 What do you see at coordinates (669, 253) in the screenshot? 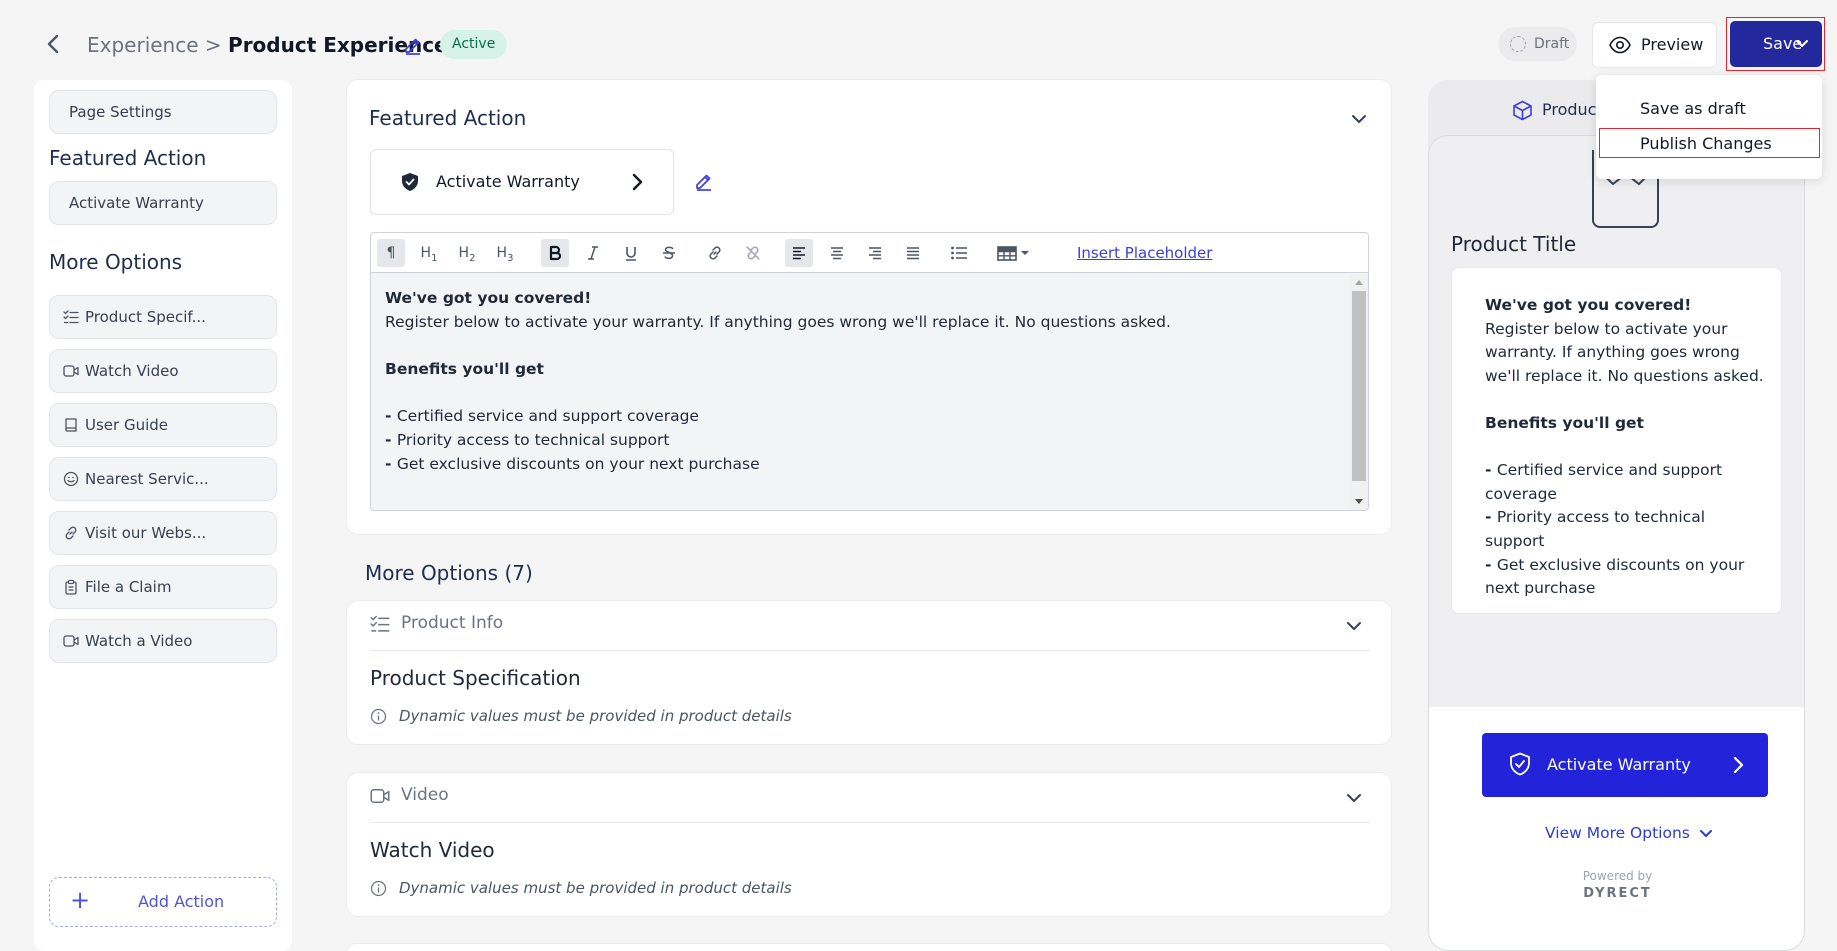
I see `strikethrough-button` at bounding box center [669, 253].